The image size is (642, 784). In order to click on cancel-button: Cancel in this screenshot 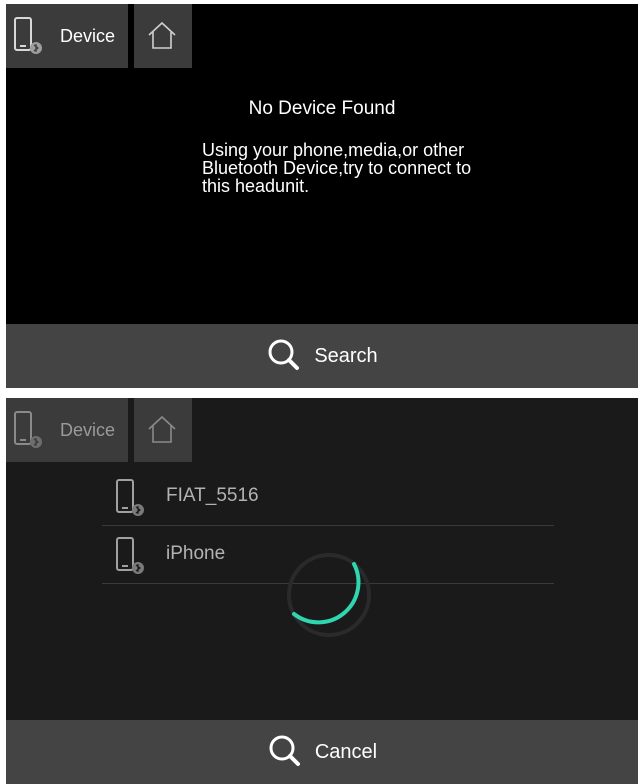, I will do `click(322, 752)`.